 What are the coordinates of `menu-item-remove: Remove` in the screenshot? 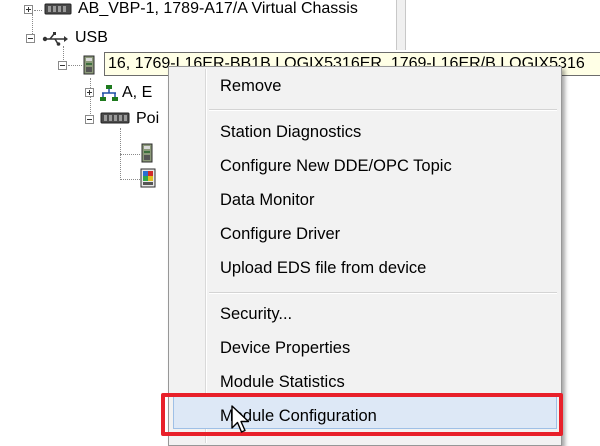 It's located at (250, 86).